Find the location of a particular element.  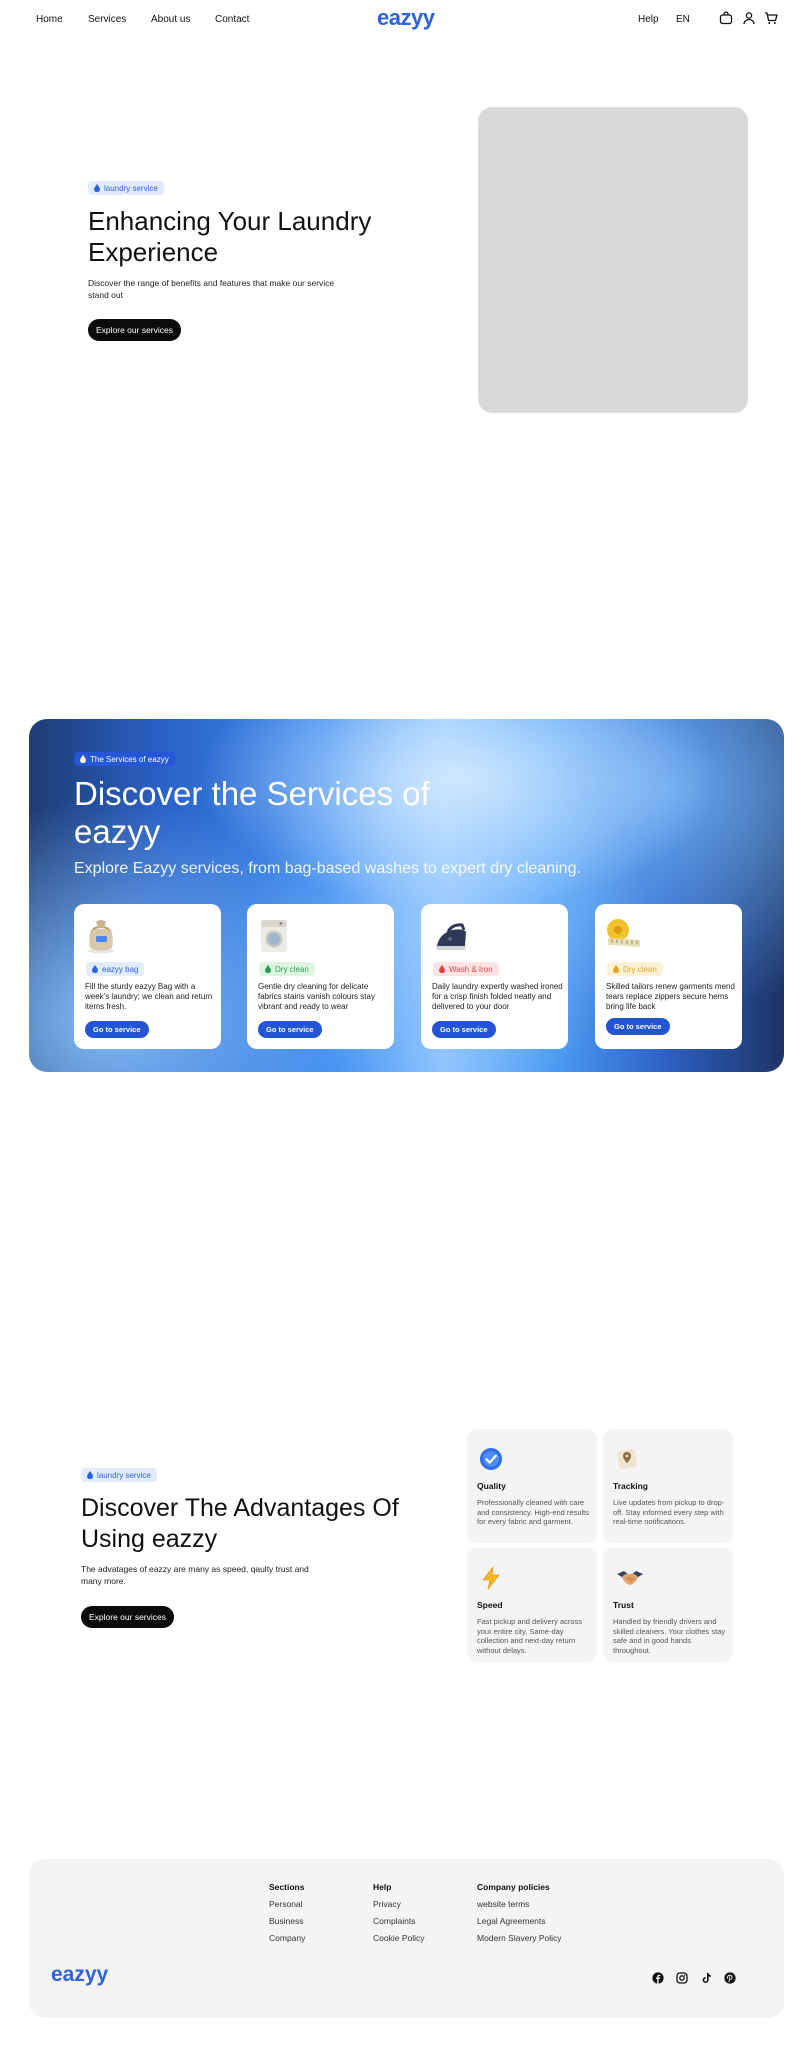

service-tag: eazyy bag is located at coordinates (115, 969).